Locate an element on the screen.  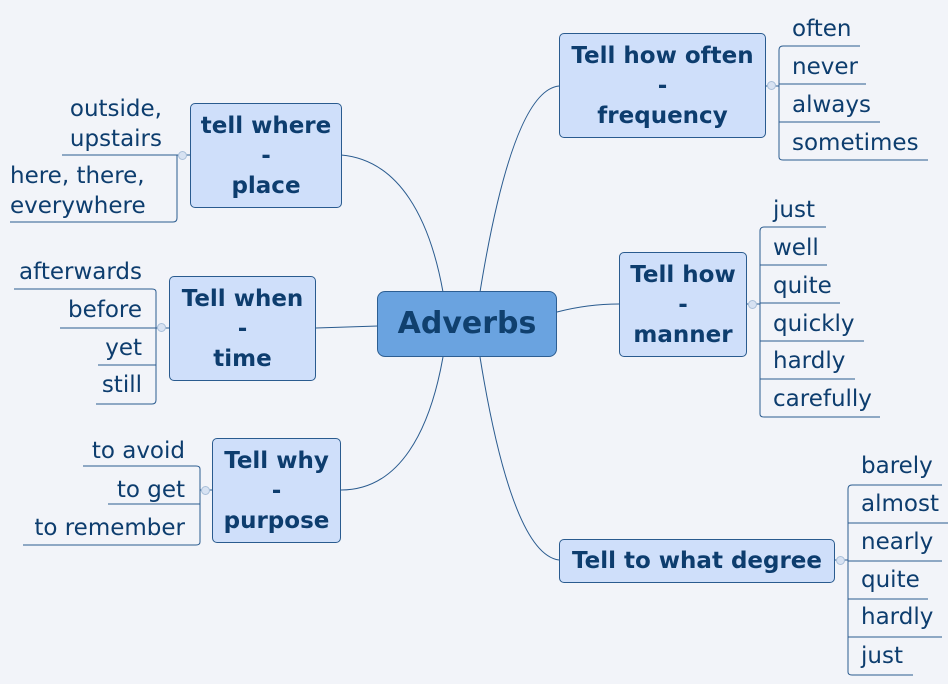
link-degree is located at coordinates (519, 458).